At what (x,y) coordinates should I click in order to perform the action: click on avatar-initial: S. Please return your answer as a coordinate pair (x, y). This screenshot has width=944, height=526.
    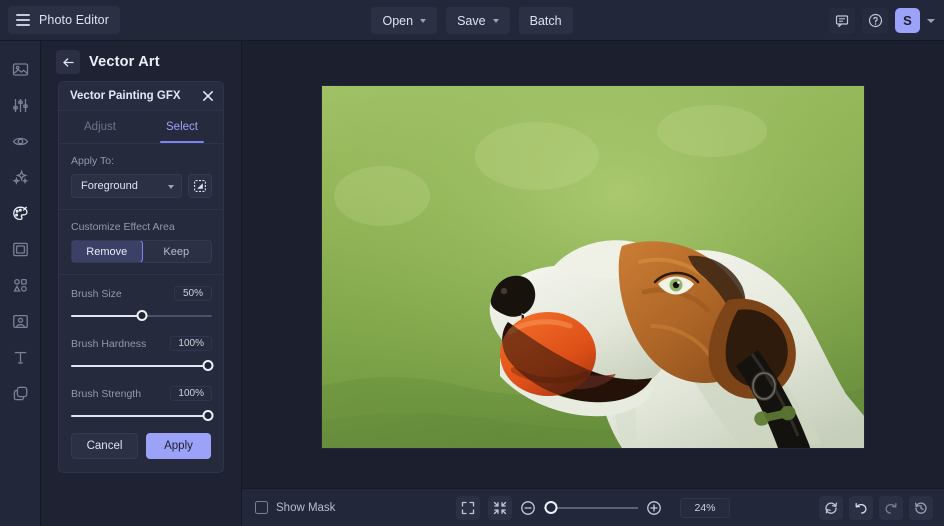
    Looking at the image, I should click on (907, 20).